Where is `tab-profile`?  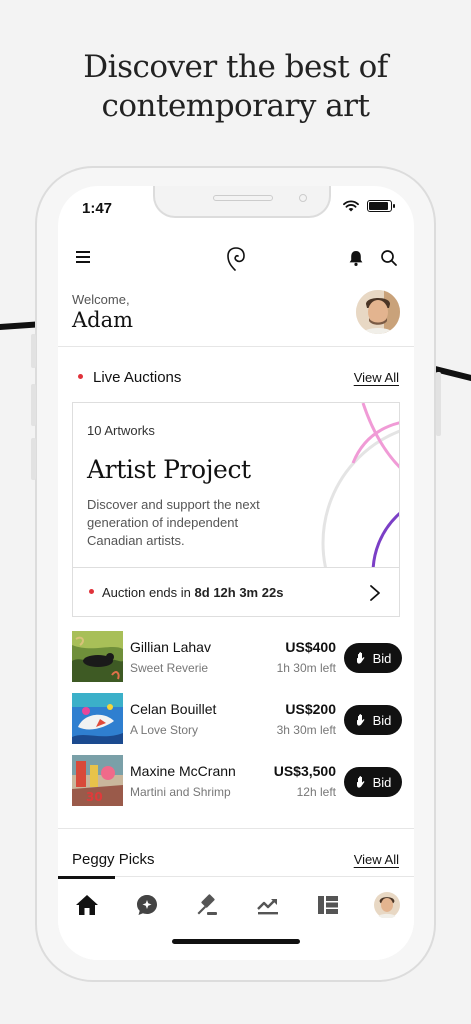
tab-profile is located at coordinates (387, 905).